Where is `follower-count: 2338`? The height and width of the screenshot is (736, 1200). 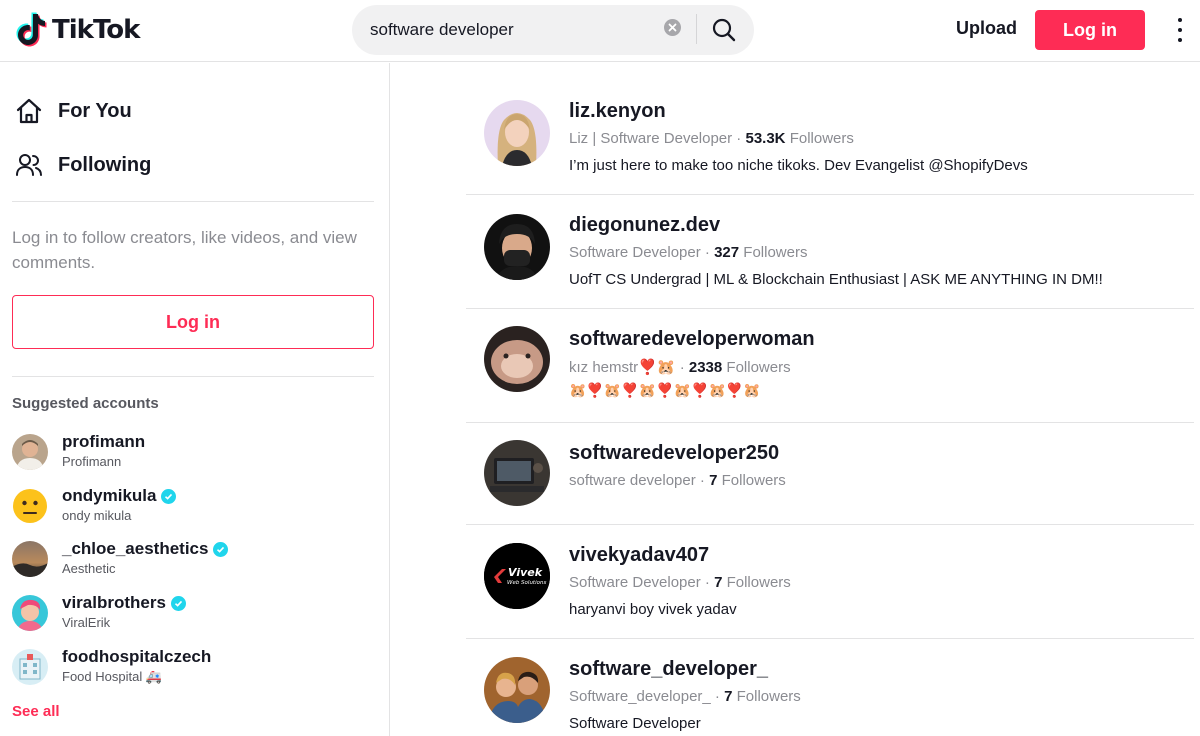
follower-count: 2338 is located at coordinates (705, 367).